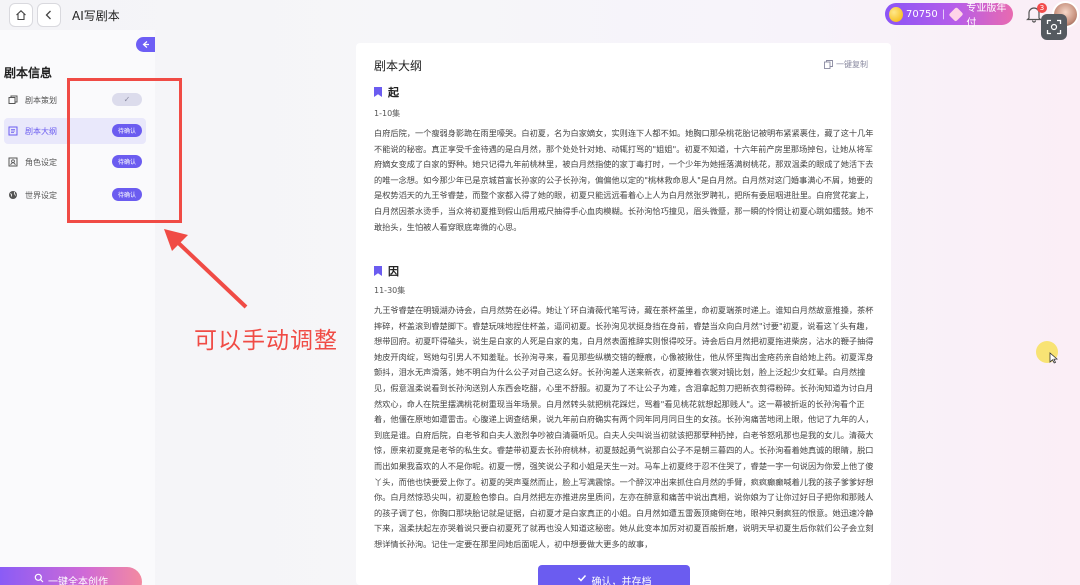 The height and width of the screenshot is (585, 1080). Describe the element at coordinates (124, 150) in the screenshot. I see `annotation-highlight-box` at that location.